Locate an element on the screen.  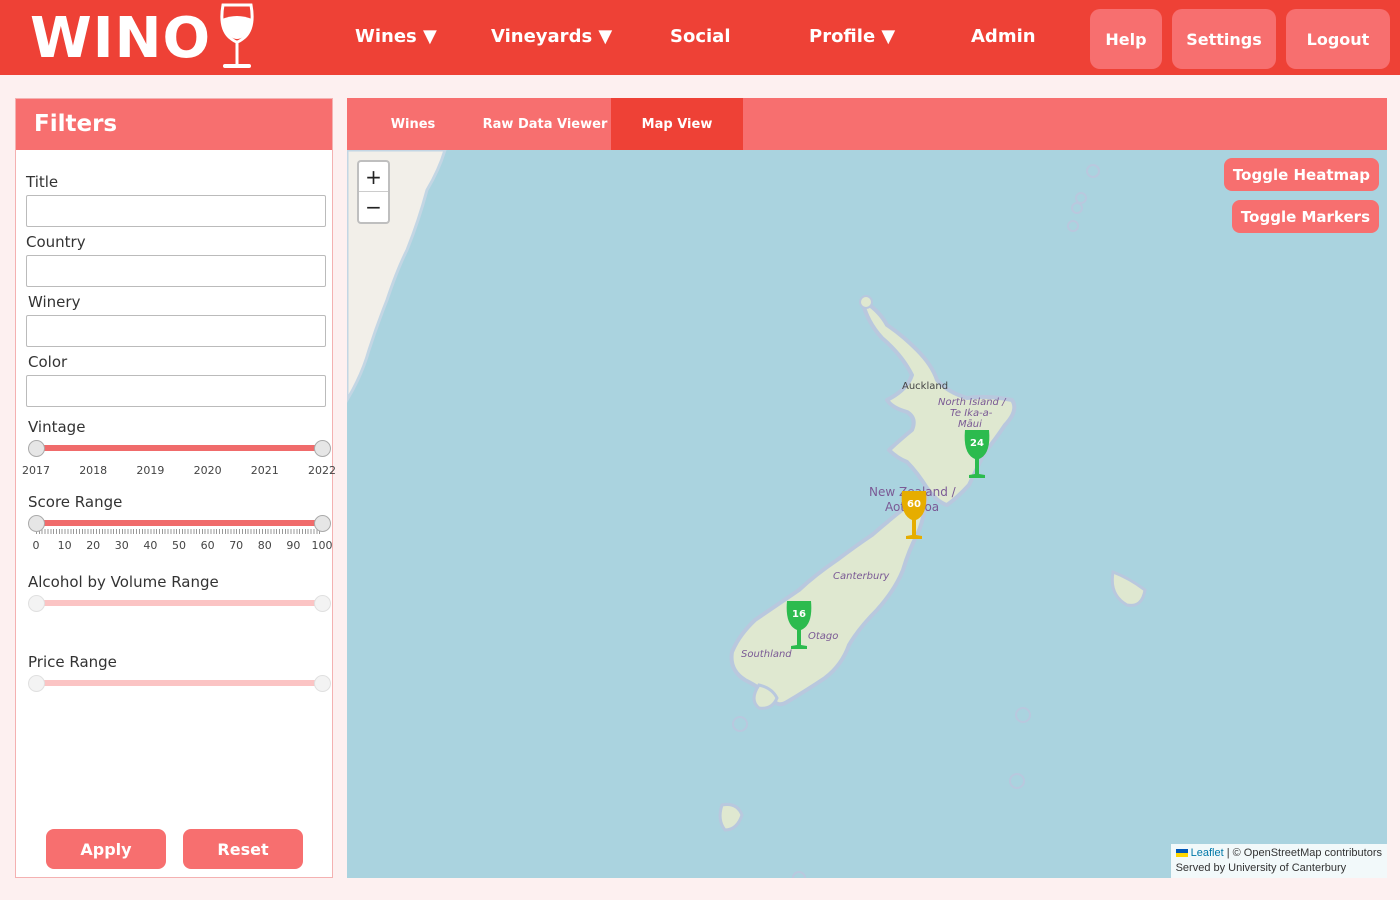
marker-count: 60 is located at coordinates (914, 504).